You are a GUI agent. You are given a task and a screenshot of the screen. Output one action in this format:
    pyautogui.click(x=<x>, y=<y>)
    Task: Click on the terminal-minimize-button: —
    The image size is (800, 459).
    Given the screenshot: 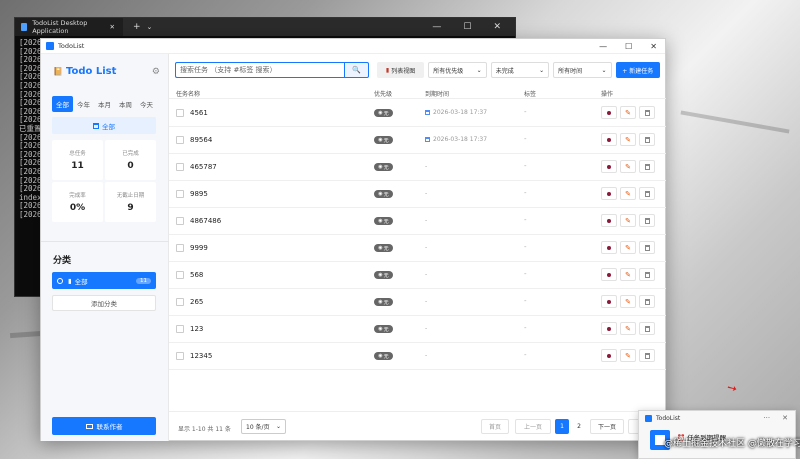 What is the action you would take?
    pyautogui.click(x=436, y=27)
    